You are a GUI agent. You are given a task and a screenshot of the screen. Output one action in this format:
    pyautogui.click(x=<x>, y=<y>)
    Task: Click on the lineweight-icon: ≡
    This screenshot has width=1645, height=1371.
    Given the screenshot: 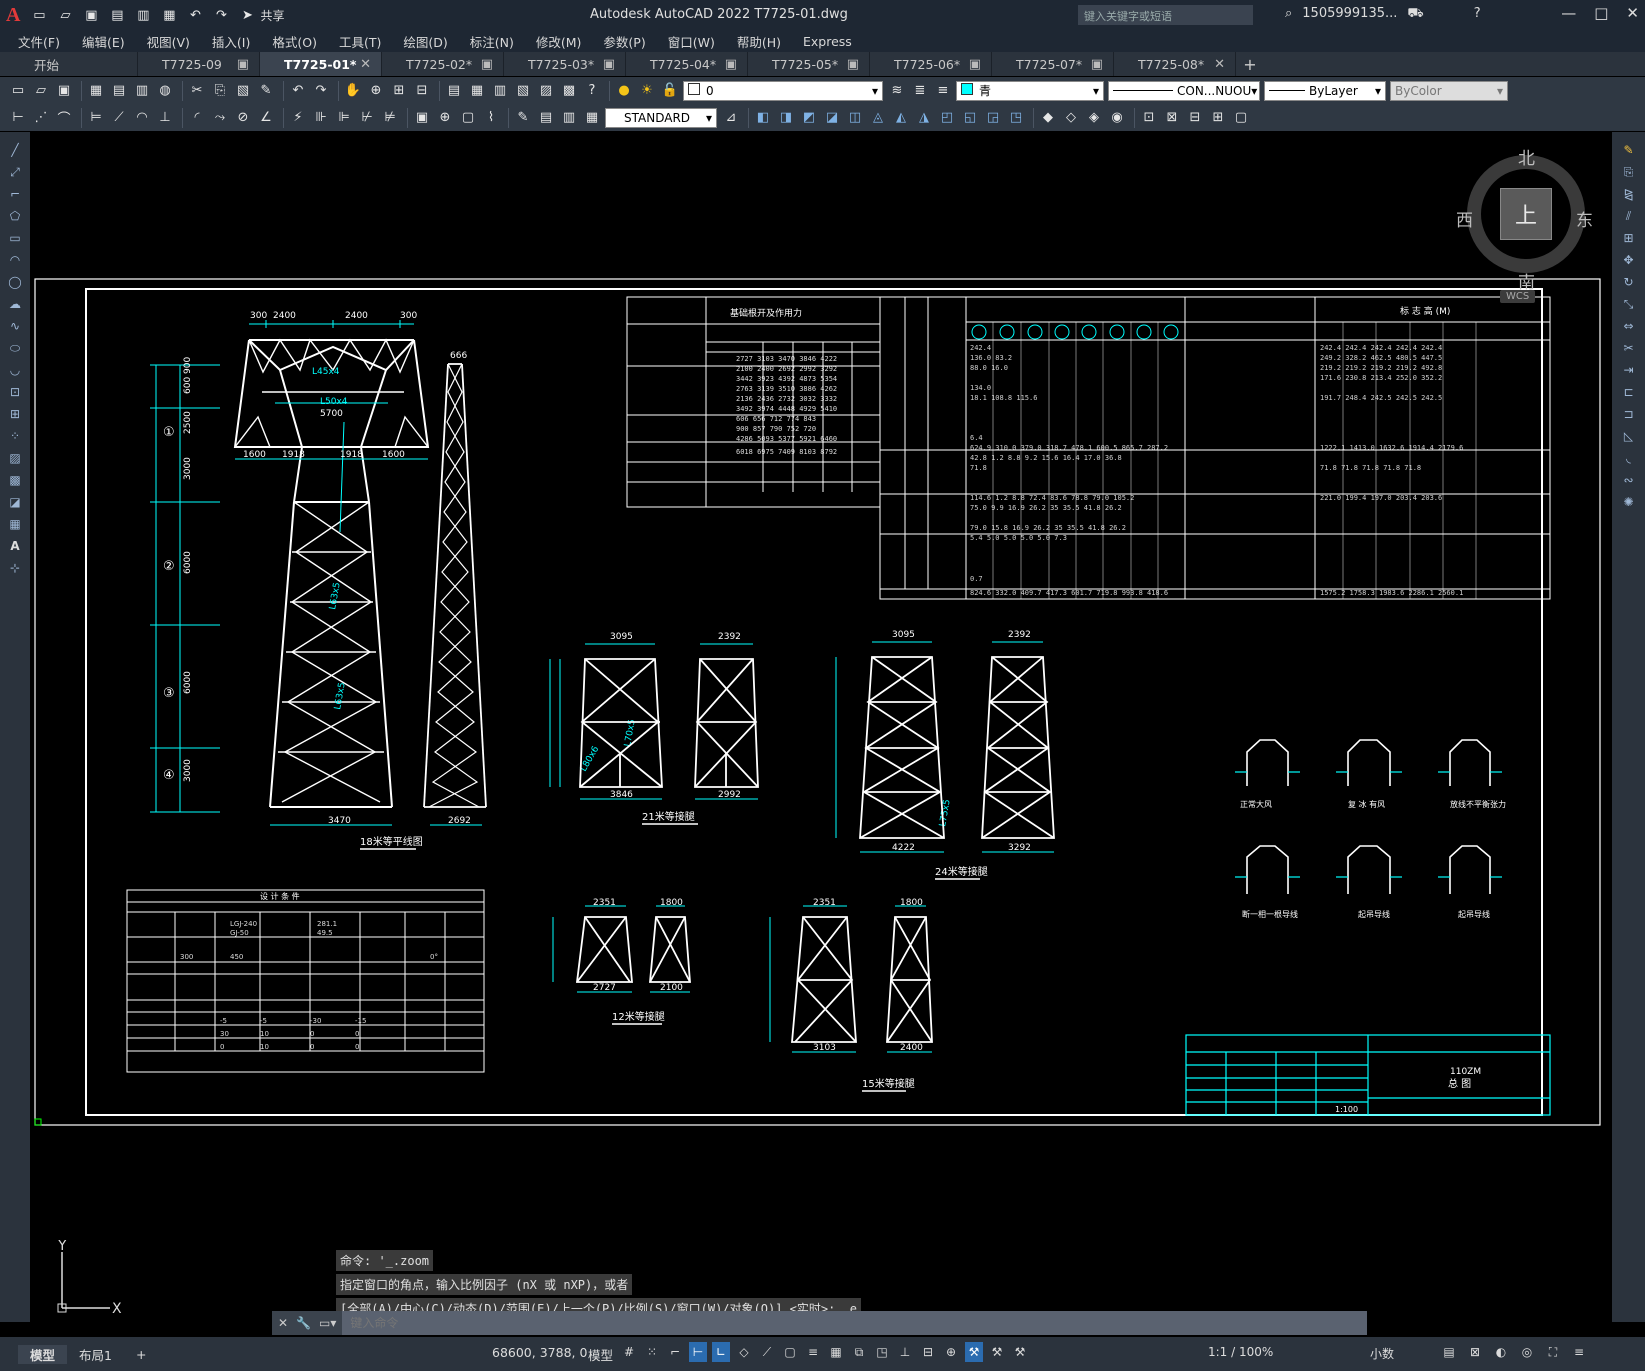 What is the action you would take?
    pyautogui.click(x=813, y=1352)
    